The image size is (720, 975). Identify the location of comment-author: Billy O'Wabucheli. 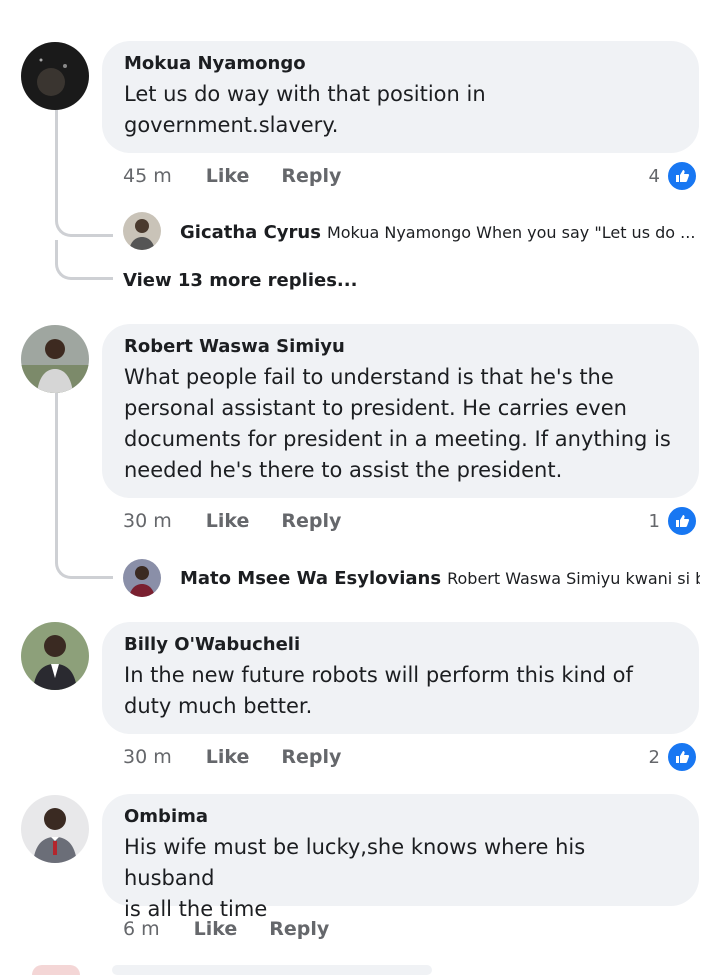
(400, 645).